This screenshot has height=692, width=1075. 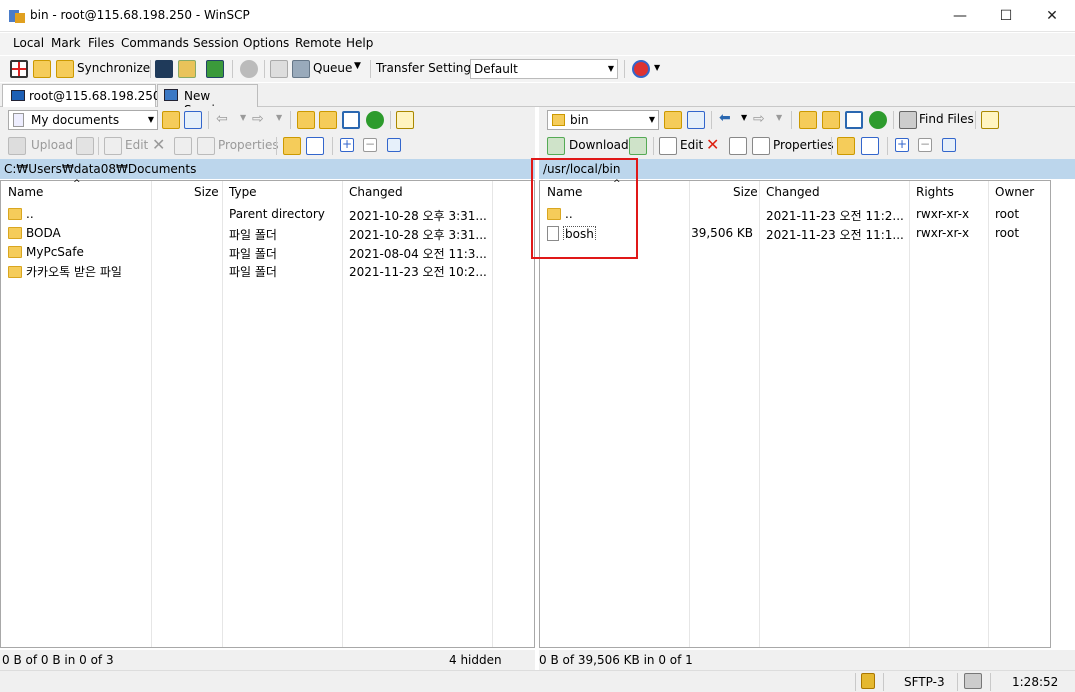 What do you see at coordinates (18, 95) in the screenshot?
I see `monitor-icon` at bounding box center [18, 95].